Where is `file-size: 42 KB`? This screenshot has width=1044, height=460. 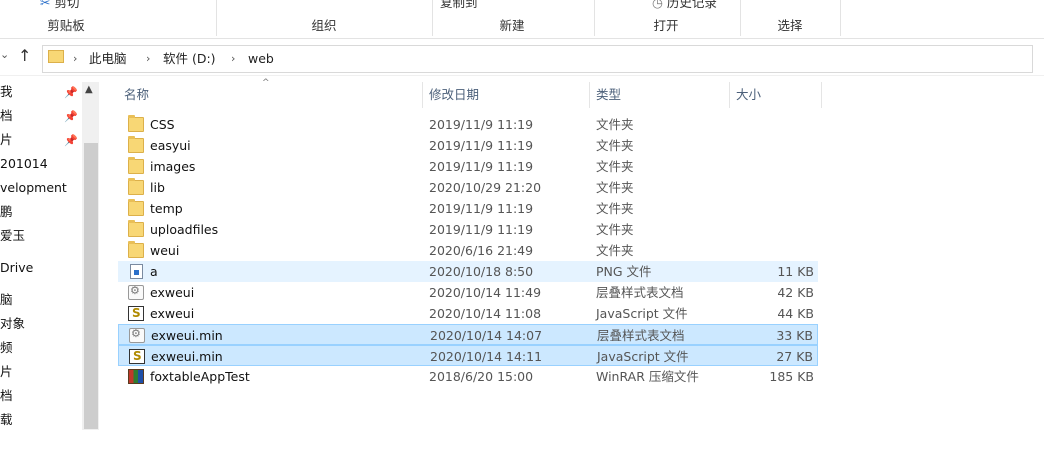 file-size: 42 KB is located at coordinates (795, 292).